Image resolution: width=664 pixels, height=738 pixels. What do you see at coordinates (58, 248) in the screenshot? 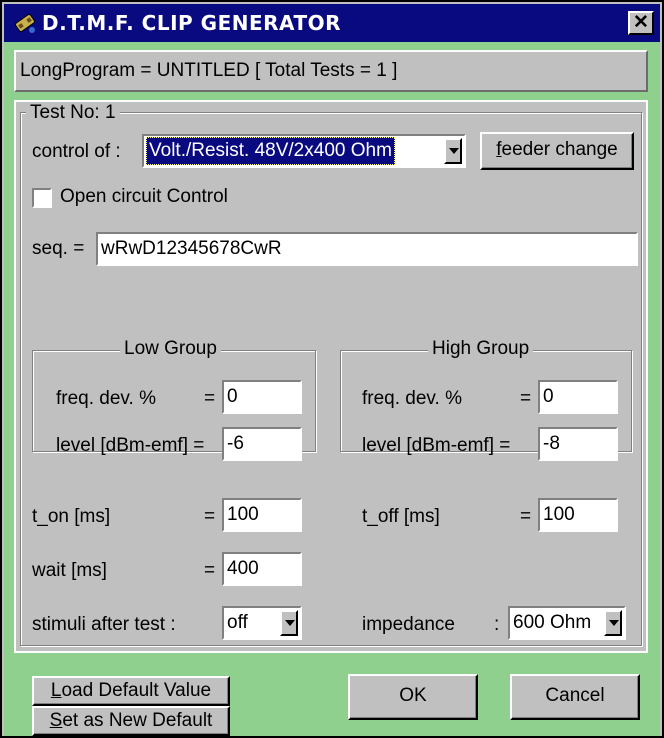
I see `seq-label: seq. =` at bounding box center [58, 248].